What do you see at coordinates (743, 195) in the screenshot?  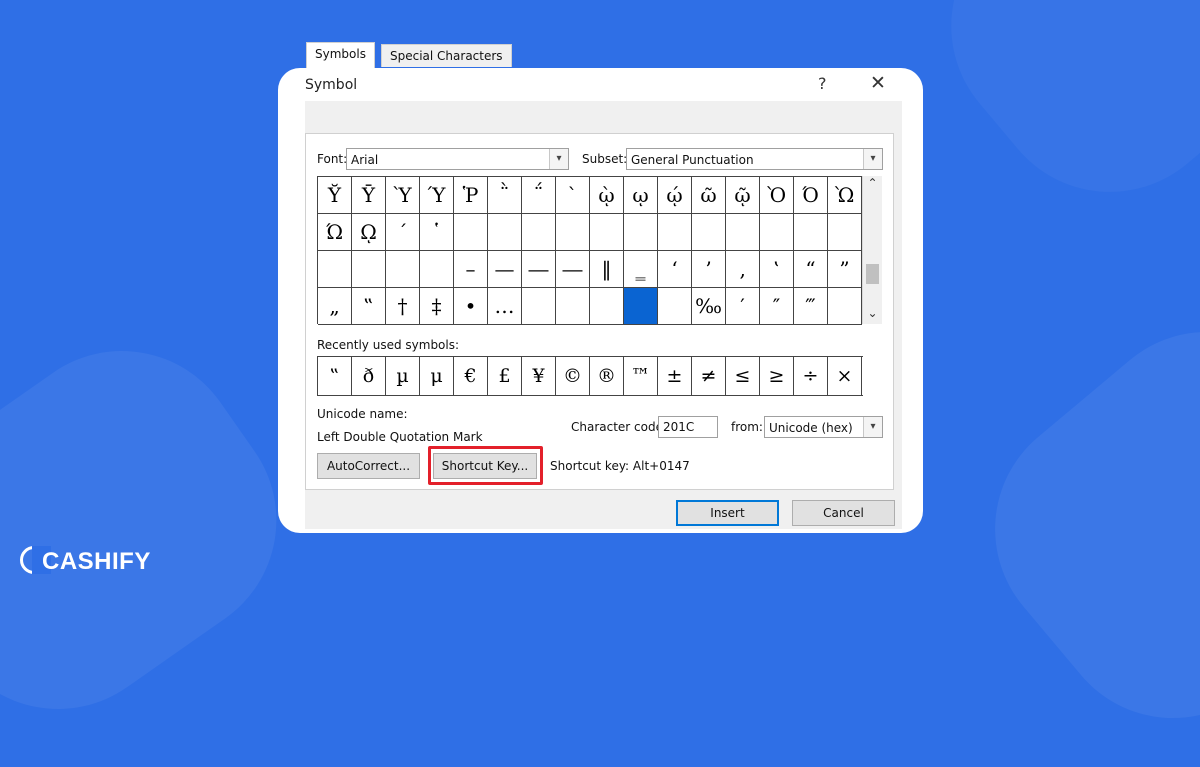 I see `symbol-cell: ῷ` at bounding box center [743, 195].